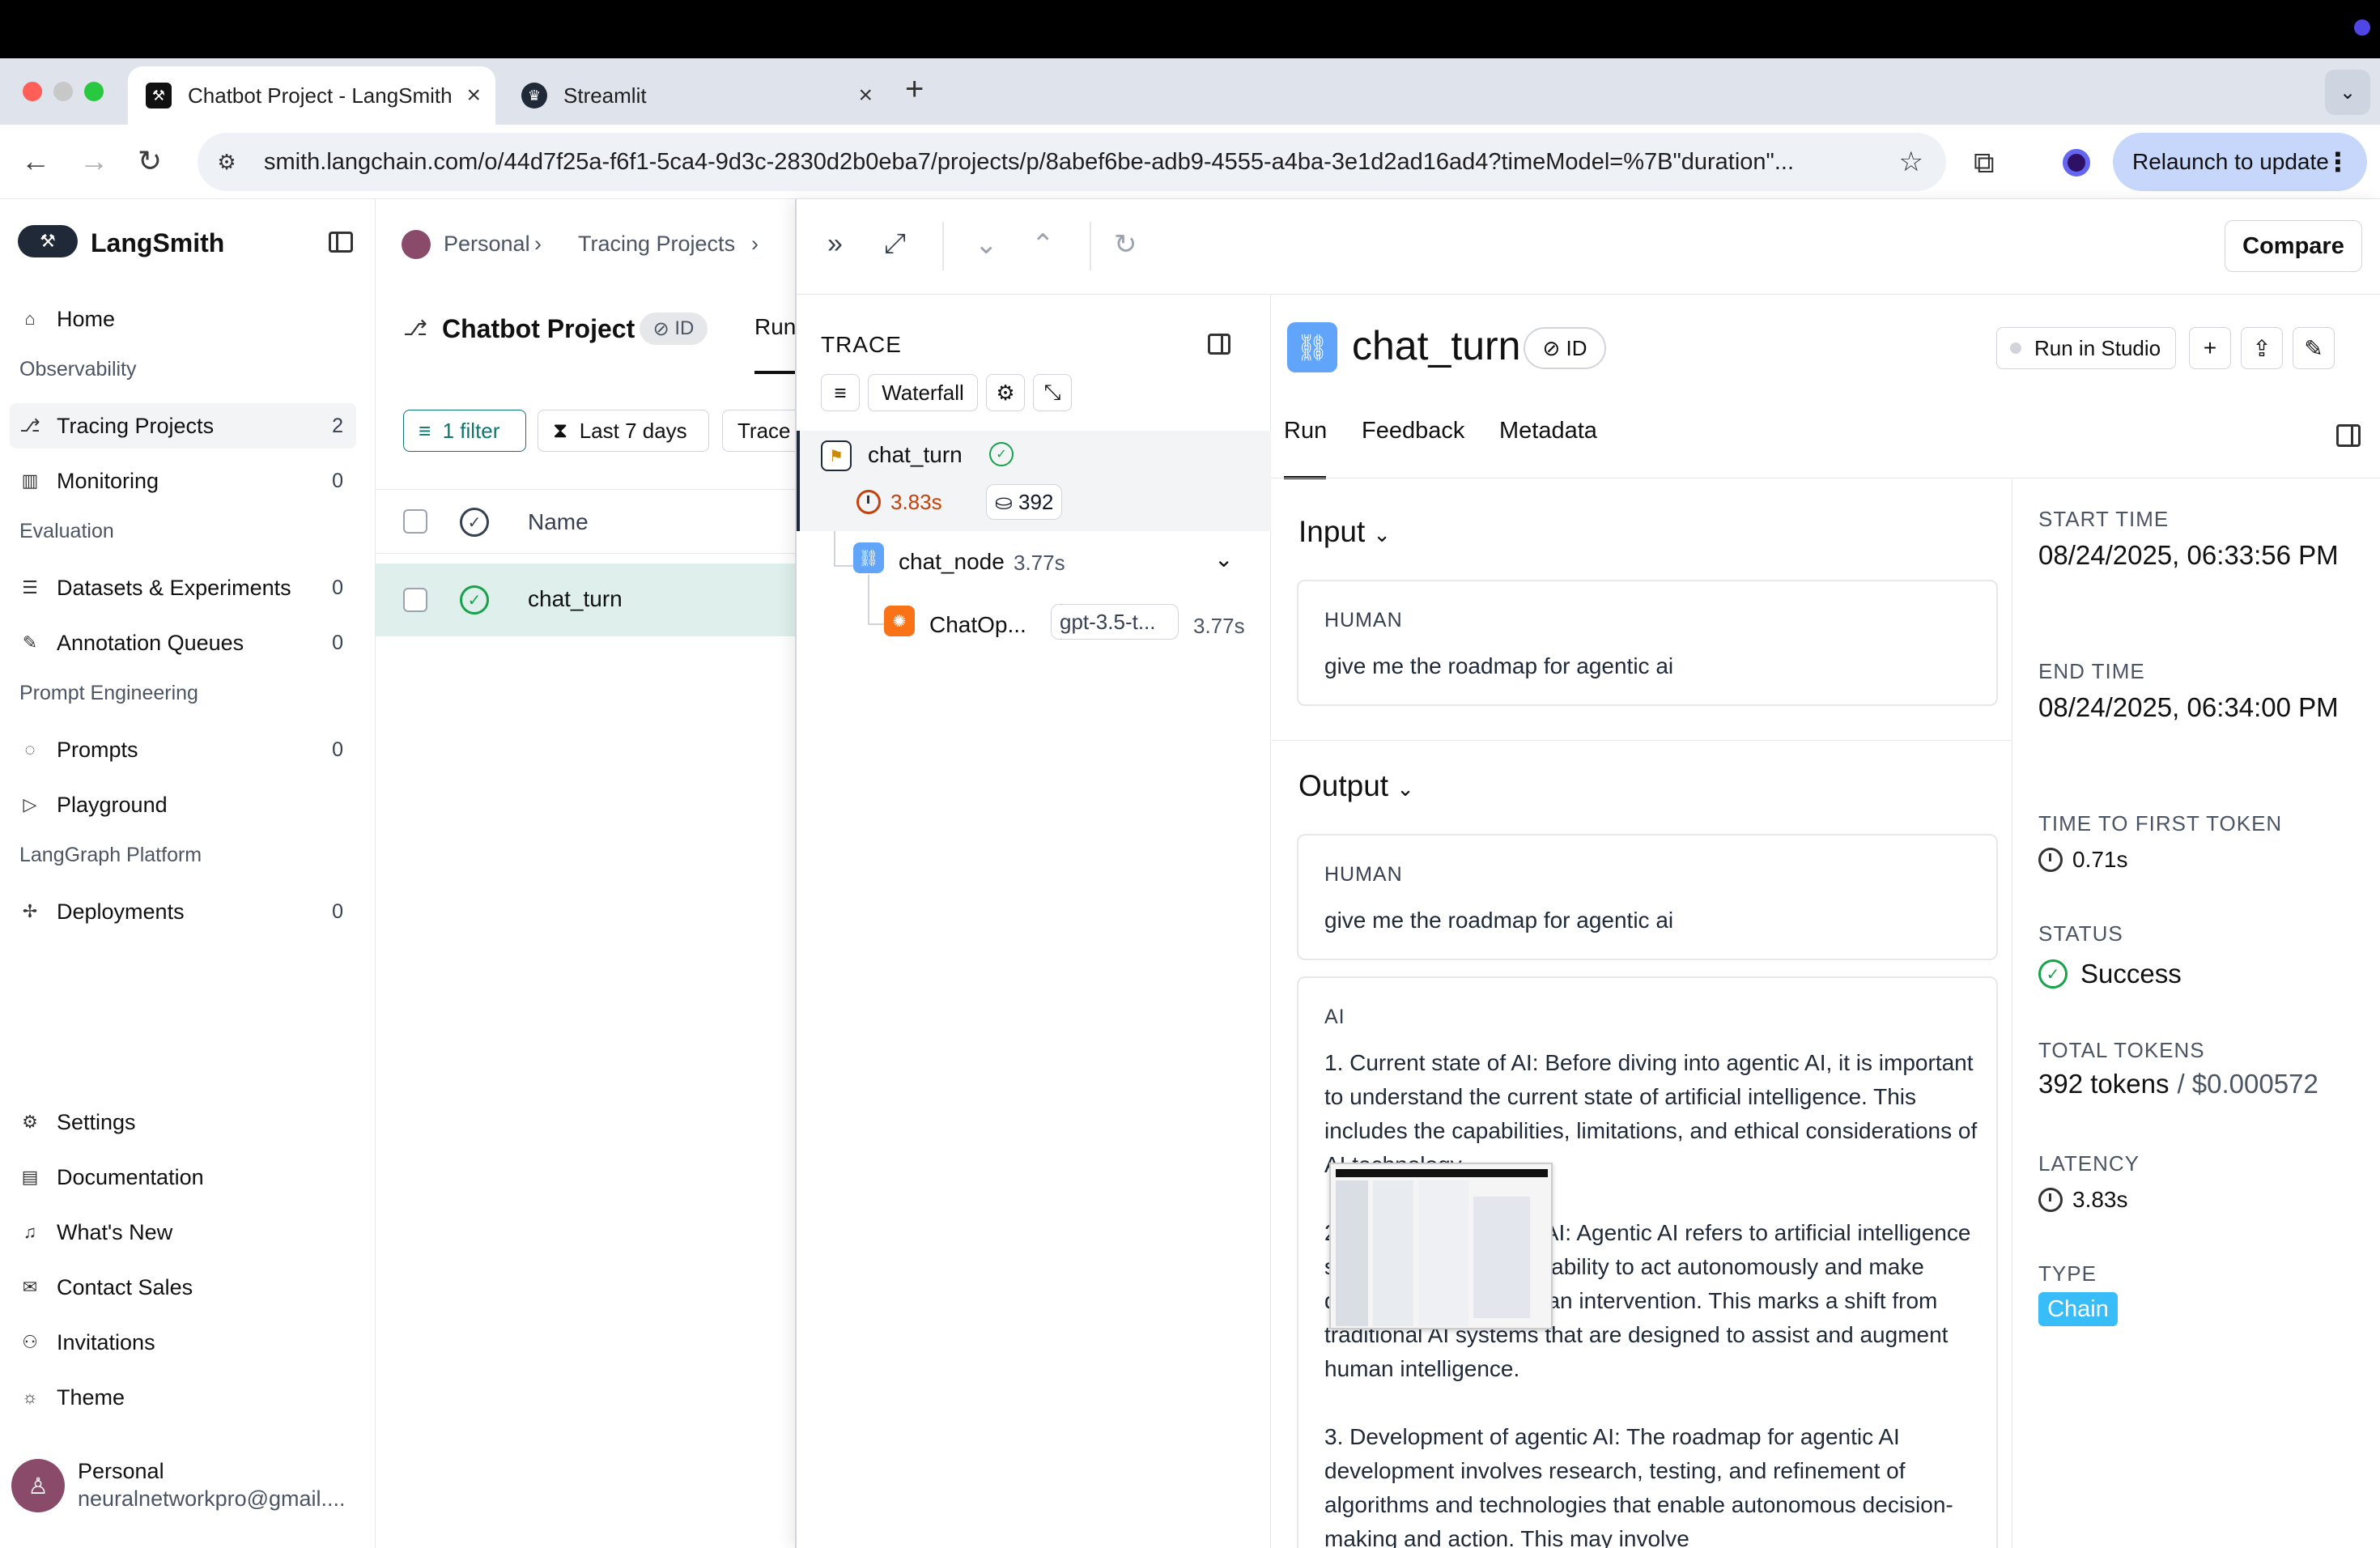  Describe the element at coordinates (2086, 348) in the screenshot. I see `run-in-studio-button: Run in Studio` at that location.